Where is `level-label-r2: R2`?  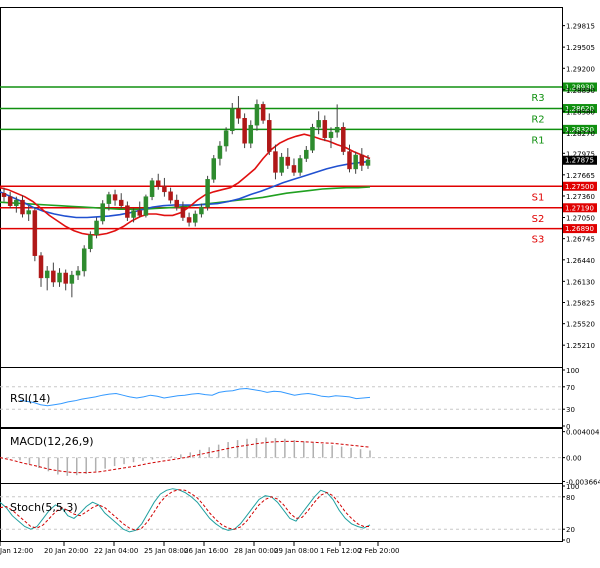
level-label-r2: R2 is located at coordinates (537, 120).